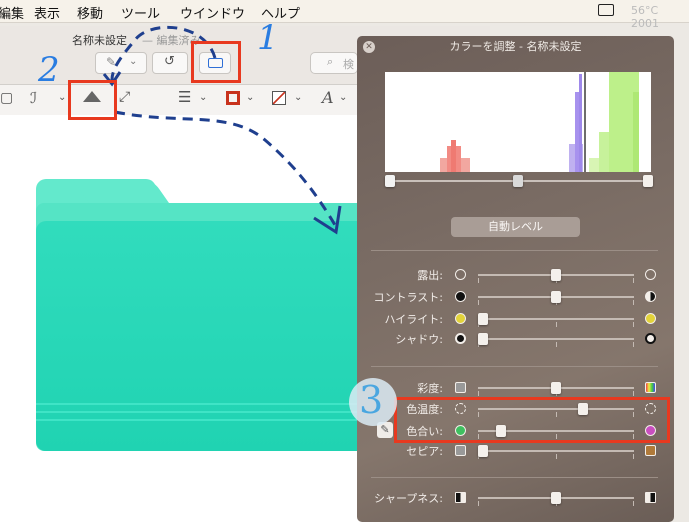 The image size is (689, 522). Describe the element at coordinates (328, 97) in the screenshot. I see `text-style-icon: A` at that location.